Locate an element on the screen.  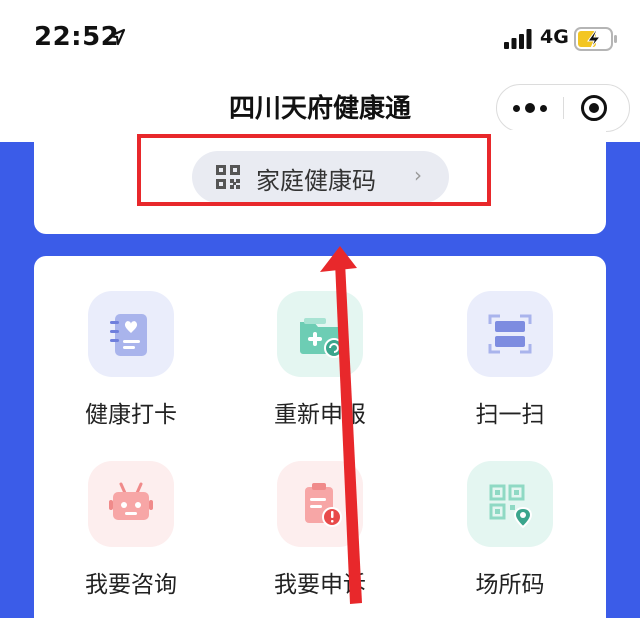
tile-consult: 我要咨询 is located at coordinates (131, 541).